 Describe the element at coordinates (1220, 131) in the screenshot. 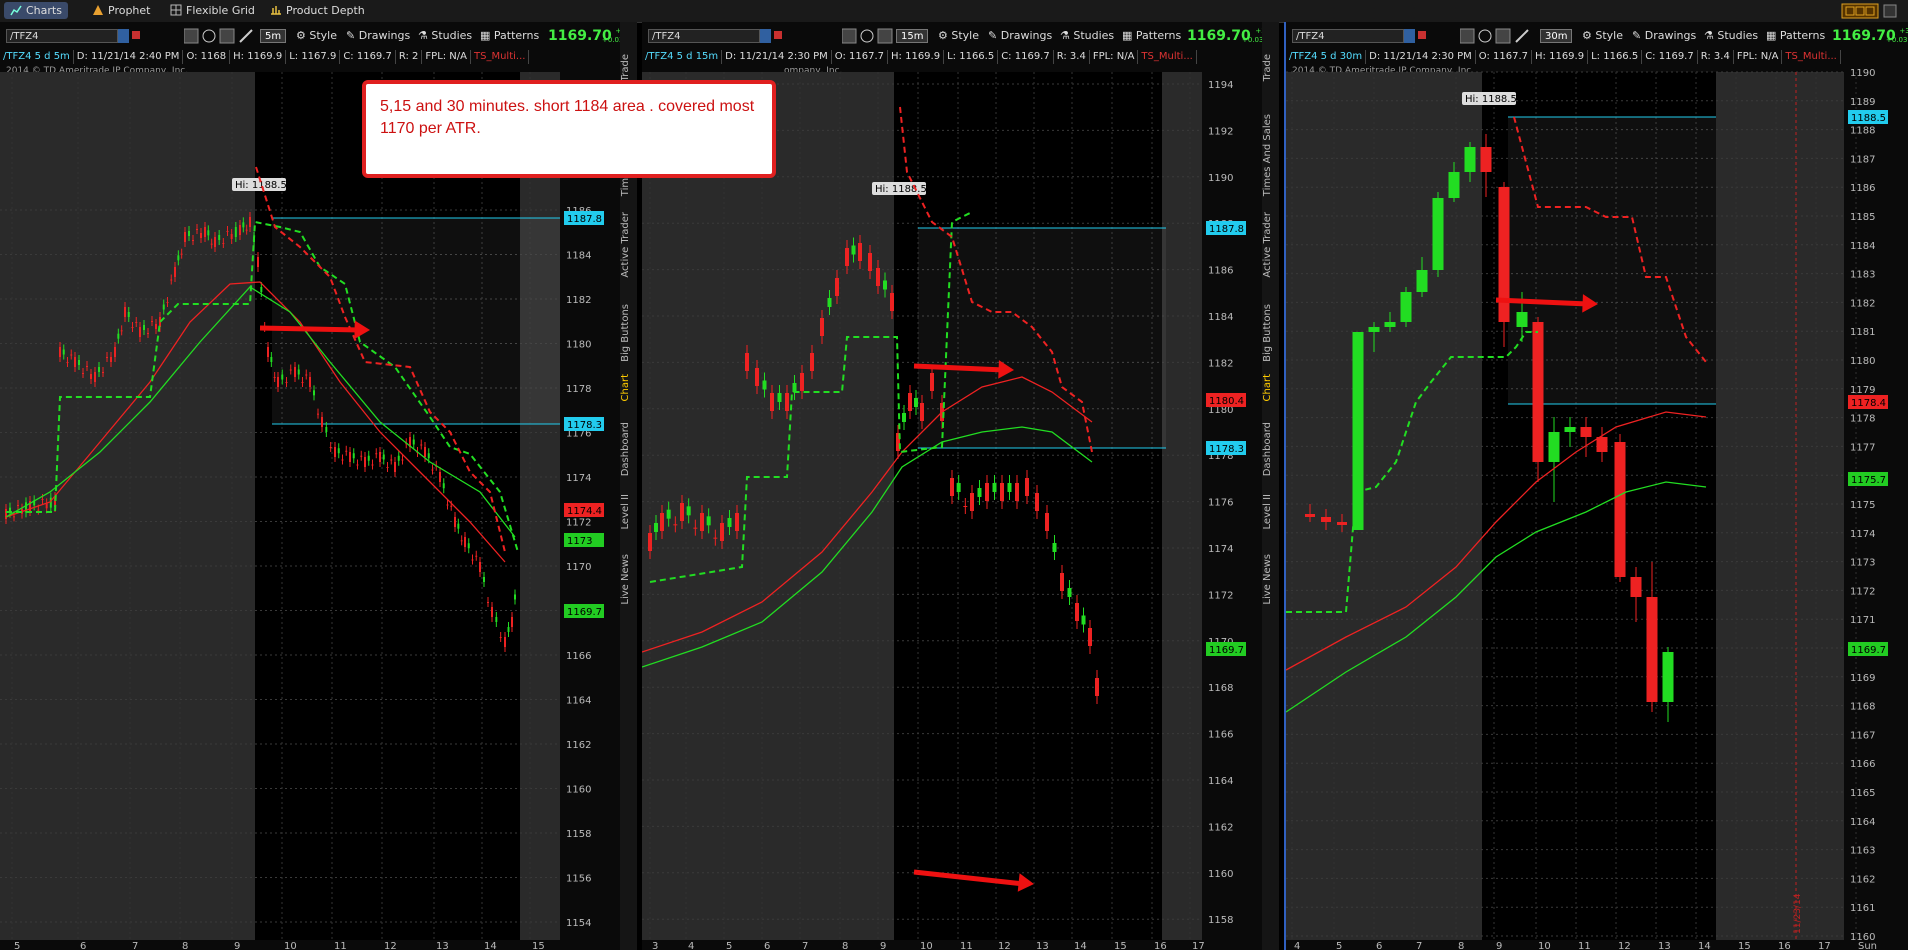

I see `y-tick-label: 1192` at that location.